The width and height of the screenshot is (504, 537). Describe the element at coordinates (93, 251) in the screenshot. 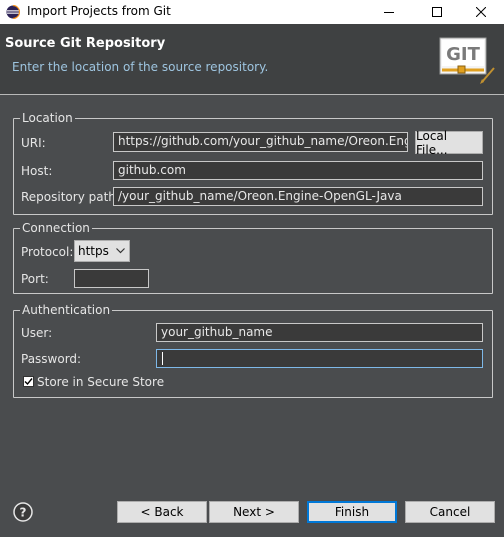

I see `protocol-value: https` at that location.